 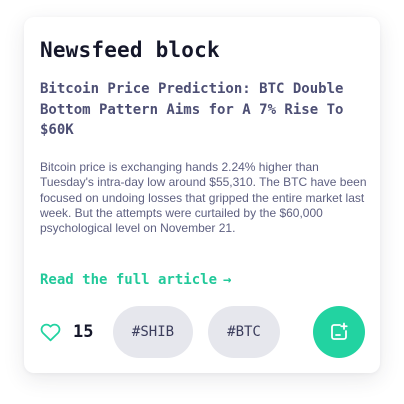 What do you see at coordinates (83, 332) in the screenshot?
I see `like-count: 15` at bounding box center [83, 332].